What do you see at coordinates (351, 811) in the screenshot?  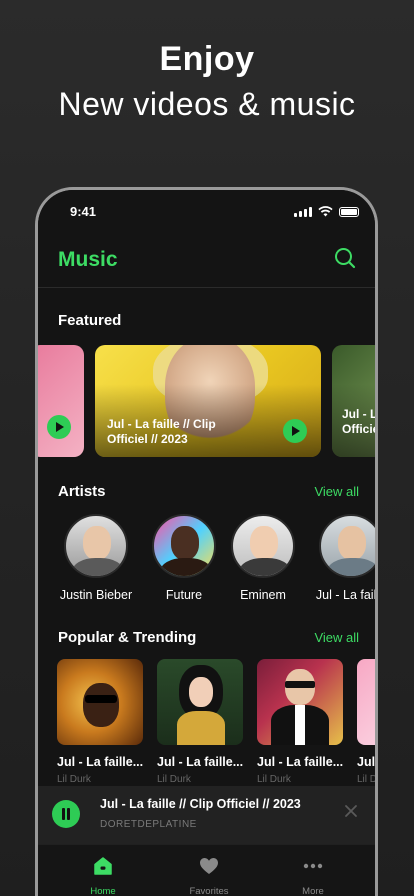 I see `close-icon` at bounding box center [351, 811].